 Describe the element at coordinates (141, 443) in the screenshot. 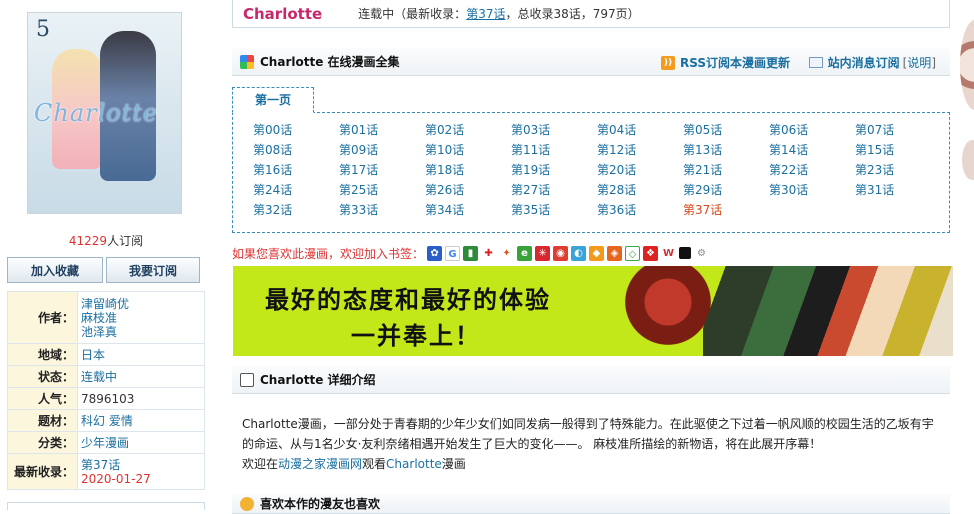

I see `category-link: 少年漫画` at that location.